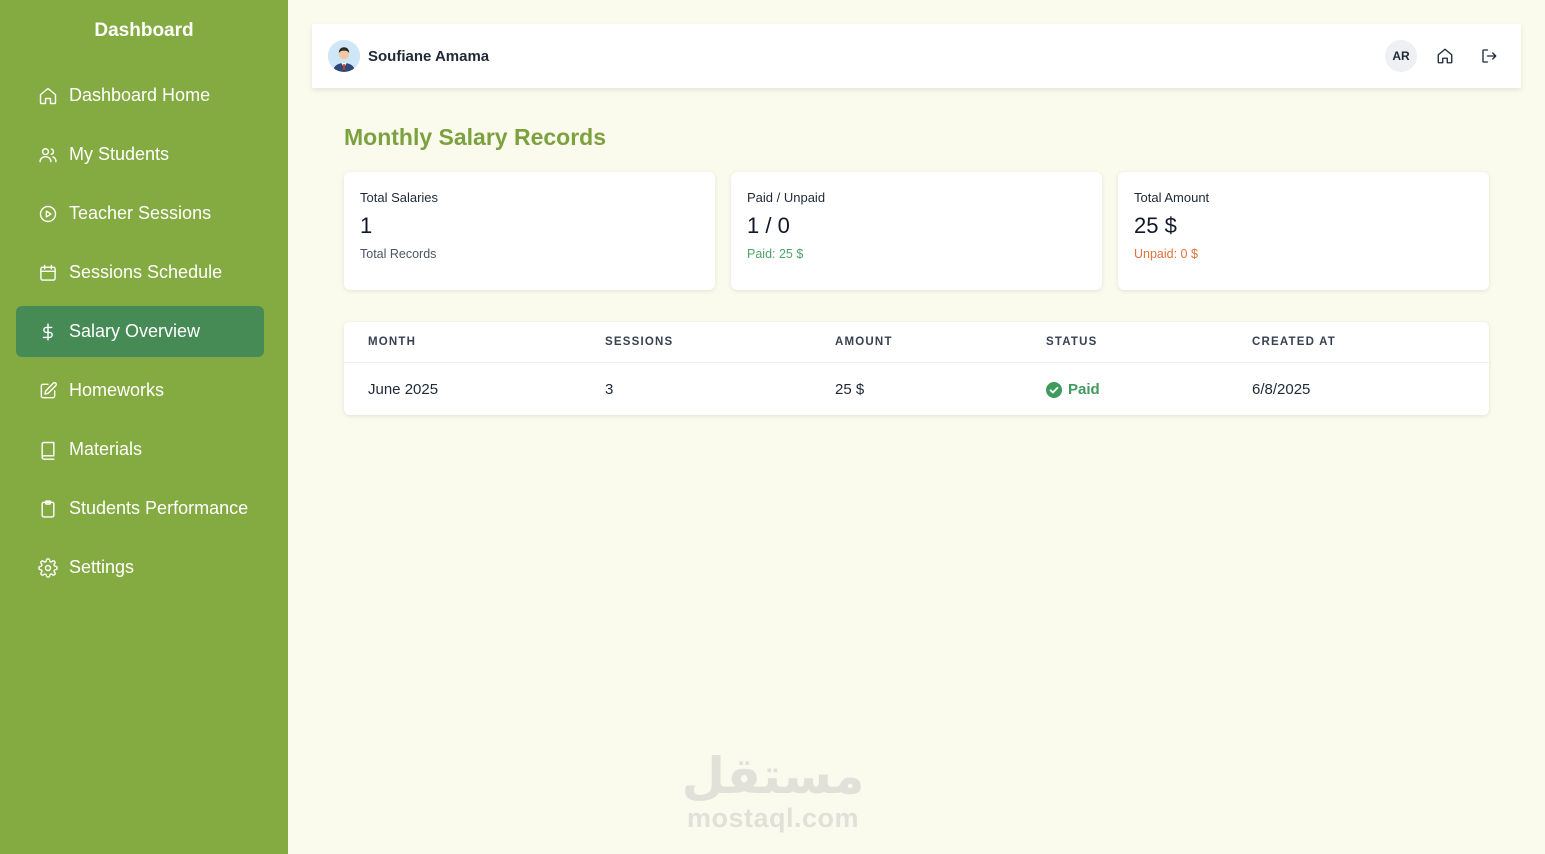 The width and height of the screenshot is (1545, 854). I want to click on card-label: Total Salaries, so click(399, 197).